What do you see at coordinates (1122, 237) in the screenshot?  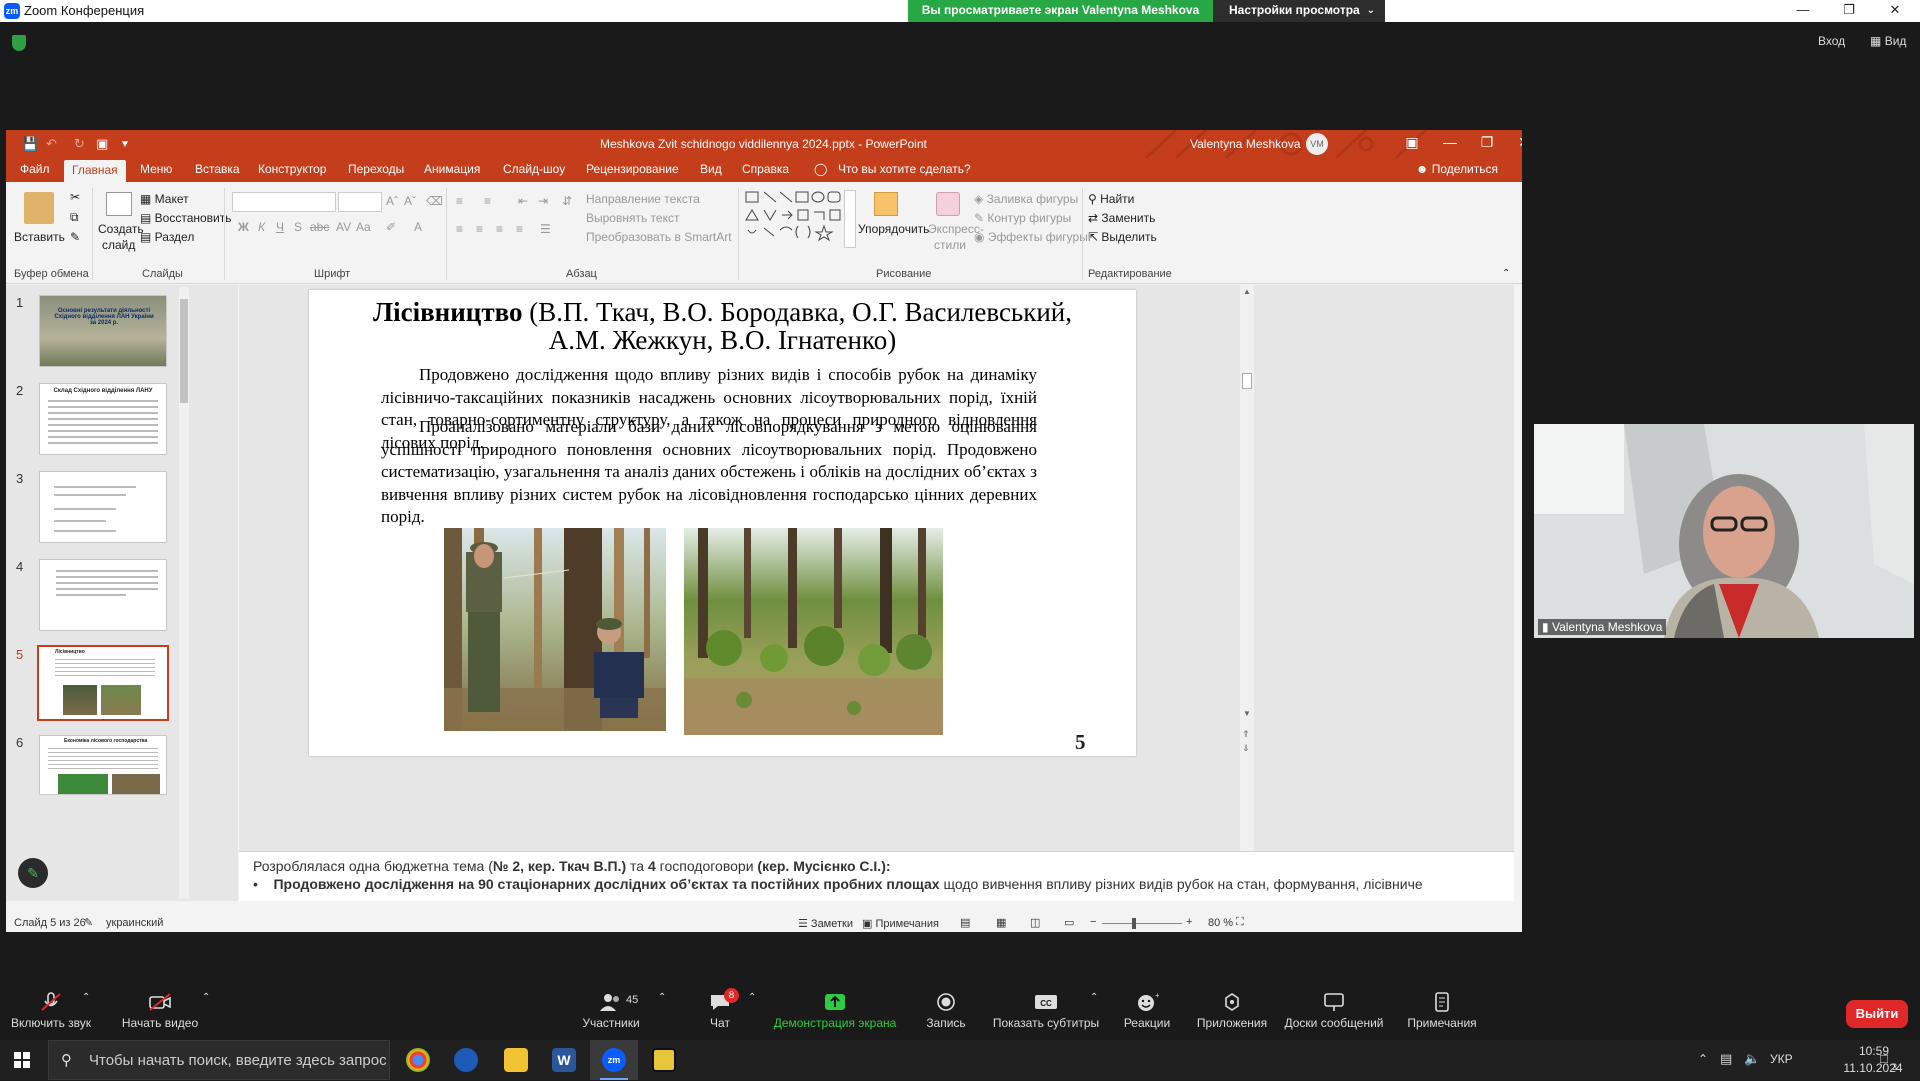 I see `select-button: ⇱ Выделить` at bounding box center [1122, 237].